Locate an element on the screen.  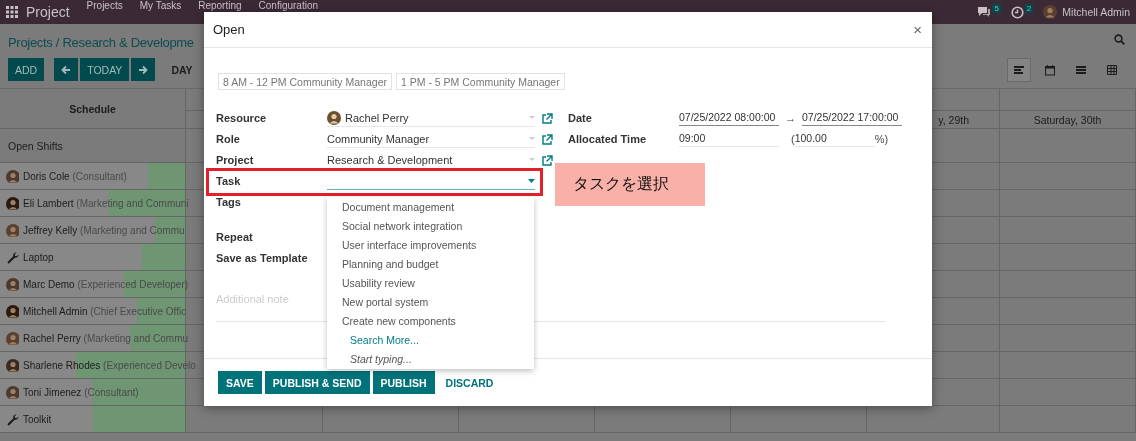
callout-label: タスクを選択 is located at coordinates (630, 184).